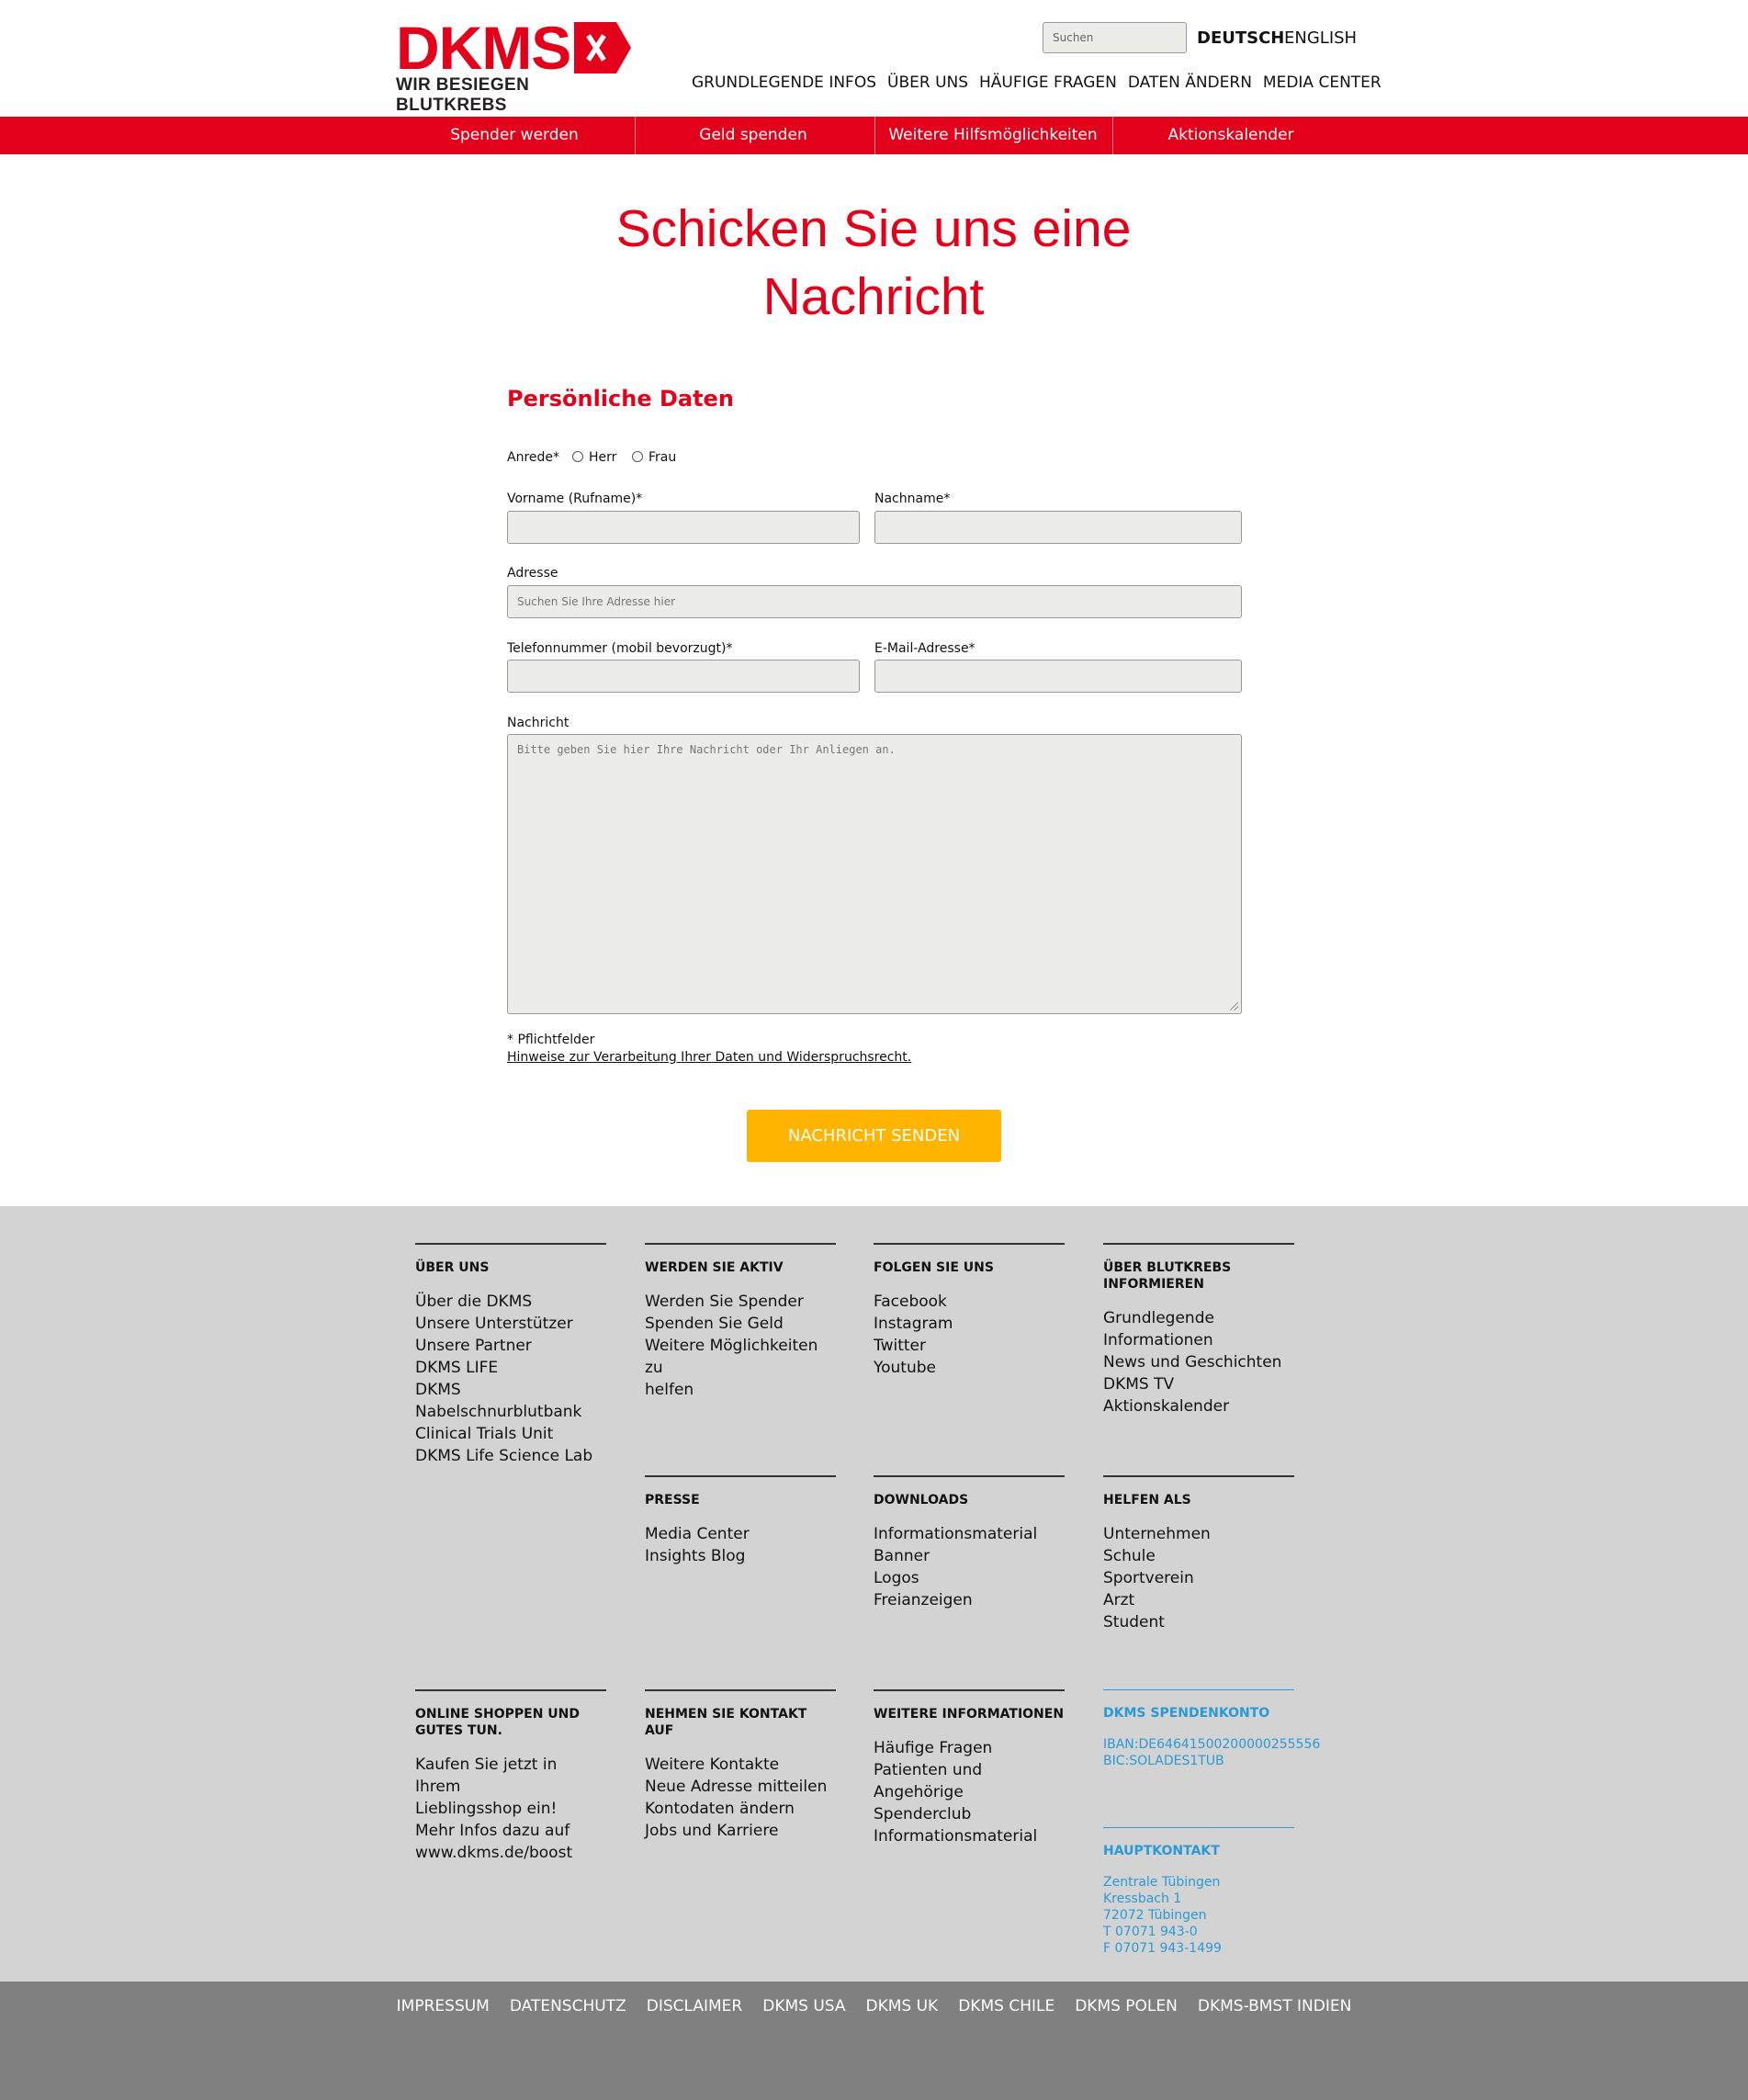 The width and height of the screenshot is (1748, 2100). I want to click on topnav-ueber-uns: ÜBER UNS, so click(927, 82).